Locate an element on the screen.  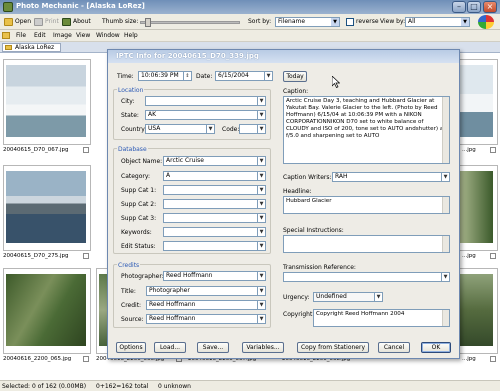
supp-cat-1-field is located at coordinates (210, 190).